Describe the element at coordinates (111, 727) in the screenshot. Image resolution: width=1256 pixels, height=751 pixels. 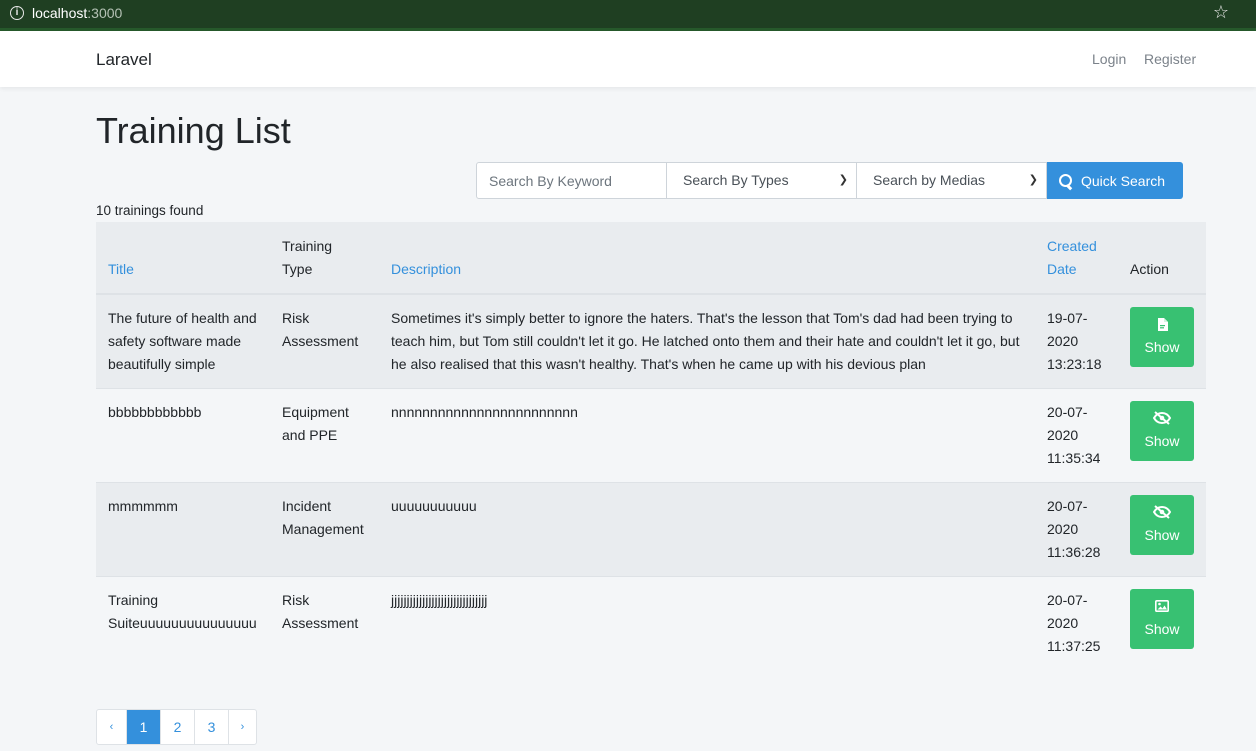
I see `pagination-prev: ‹` at that location.